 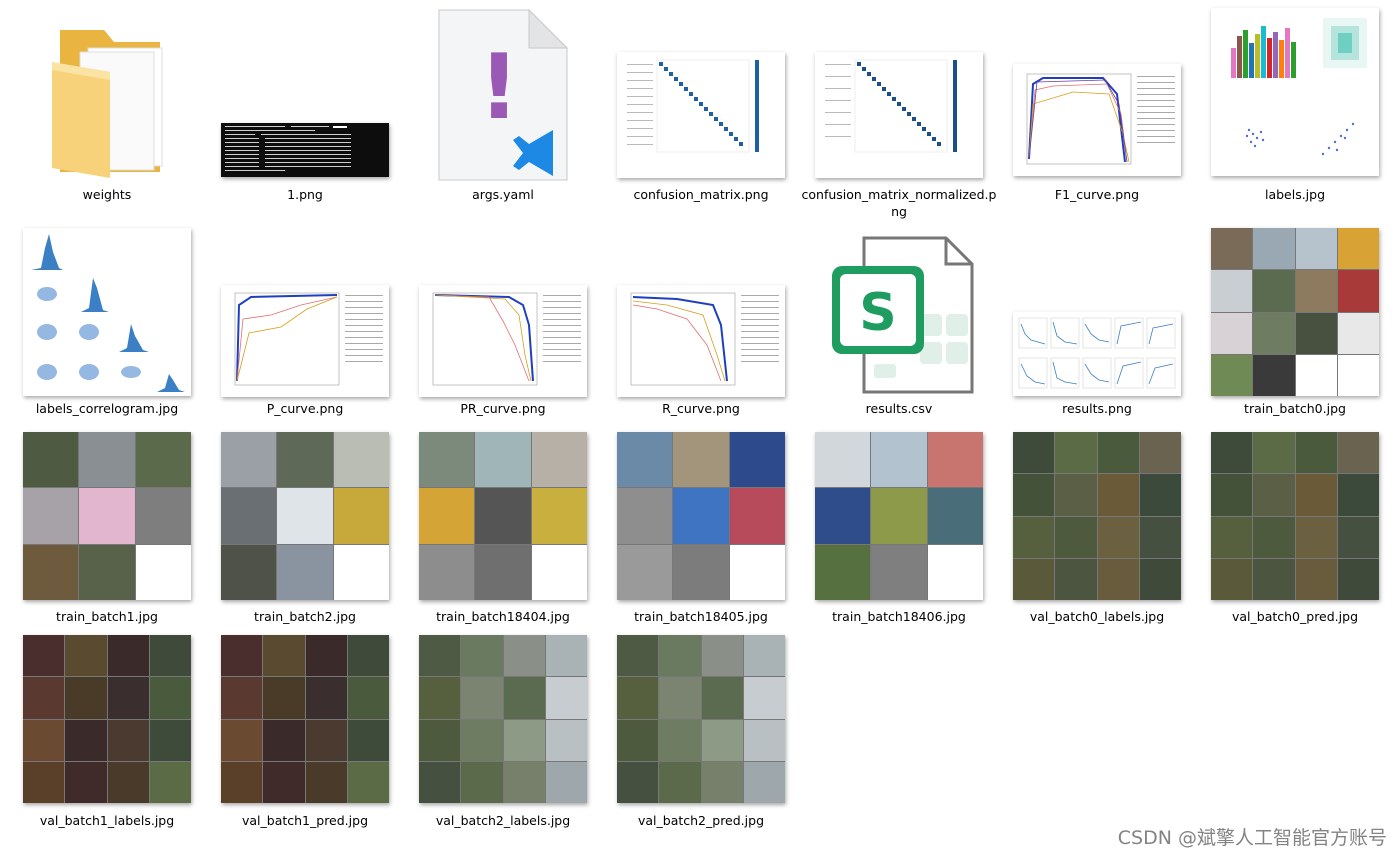 I want to click on file-tile: train_batch18404.jpg, so click(x=503, y=528).